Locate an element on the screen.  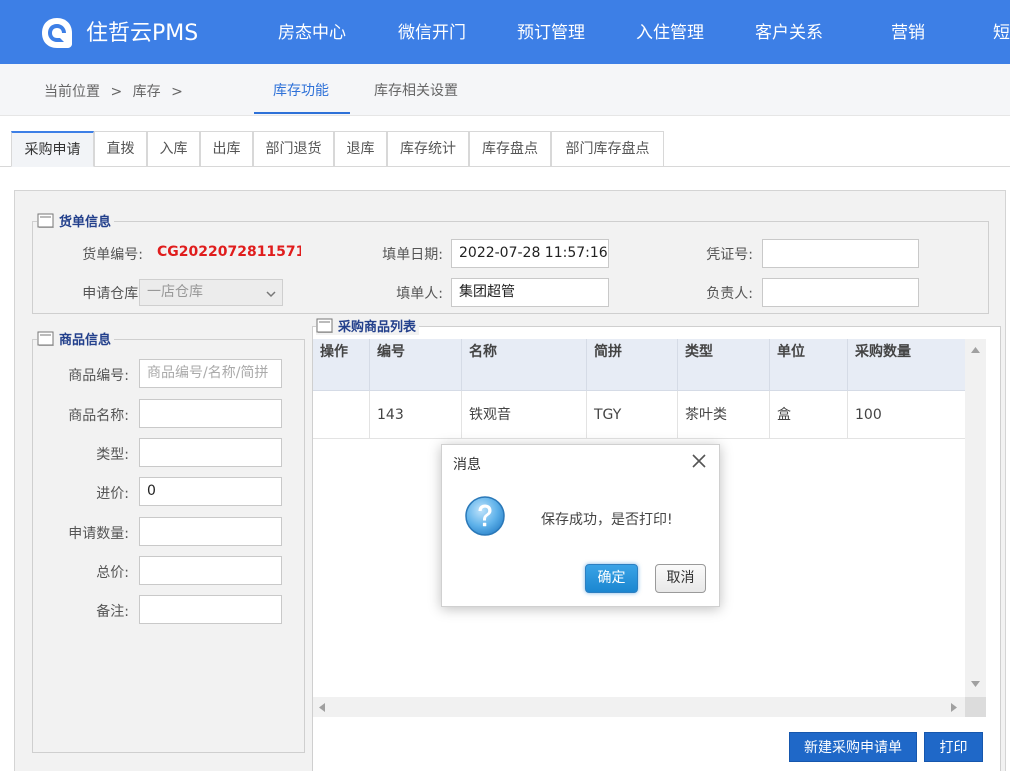
vertical-scrollbar is located at coordinates (975, 518).